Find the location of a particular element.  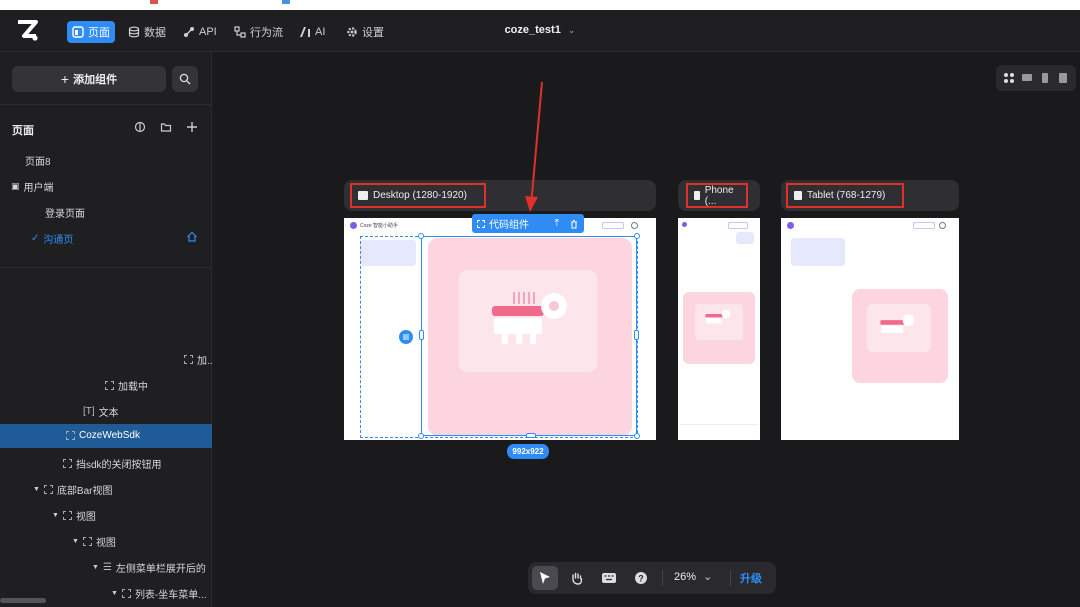

selection-size-badge: 992x922 is located at coordinates (528, 451).